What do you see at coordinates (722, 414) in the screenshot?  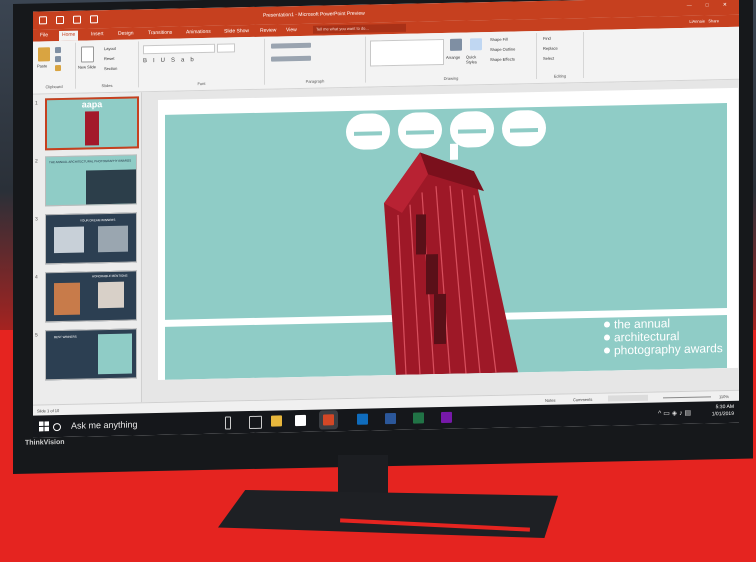 I see `clock-date: 1/01/2019` at bounding box center [722, 414].